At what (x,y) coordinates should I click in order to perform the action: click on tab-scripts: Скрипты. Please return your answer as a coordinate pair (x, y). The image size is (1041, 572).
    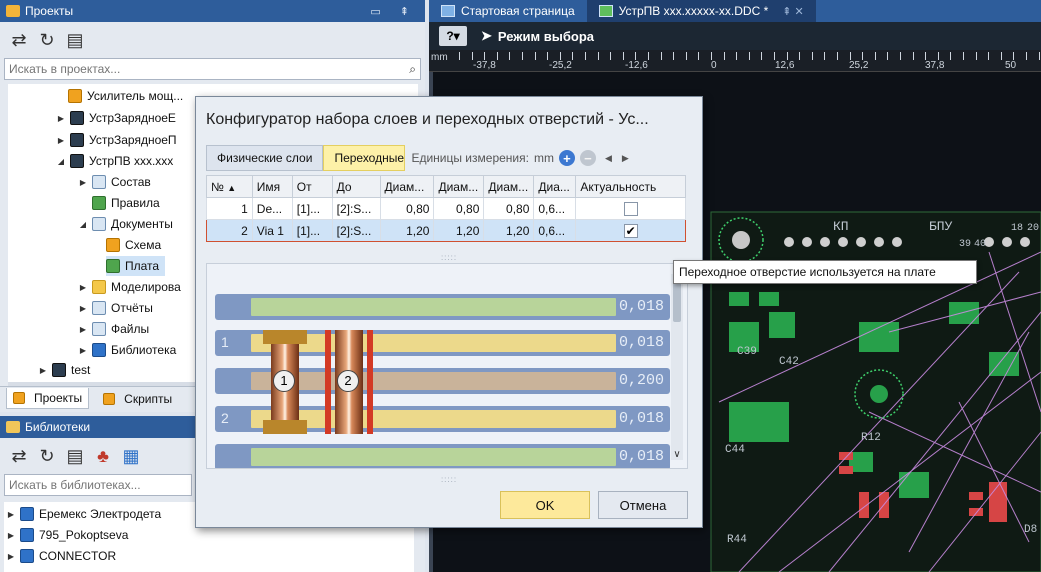
    Looking at the image, I should click on (137, 399).